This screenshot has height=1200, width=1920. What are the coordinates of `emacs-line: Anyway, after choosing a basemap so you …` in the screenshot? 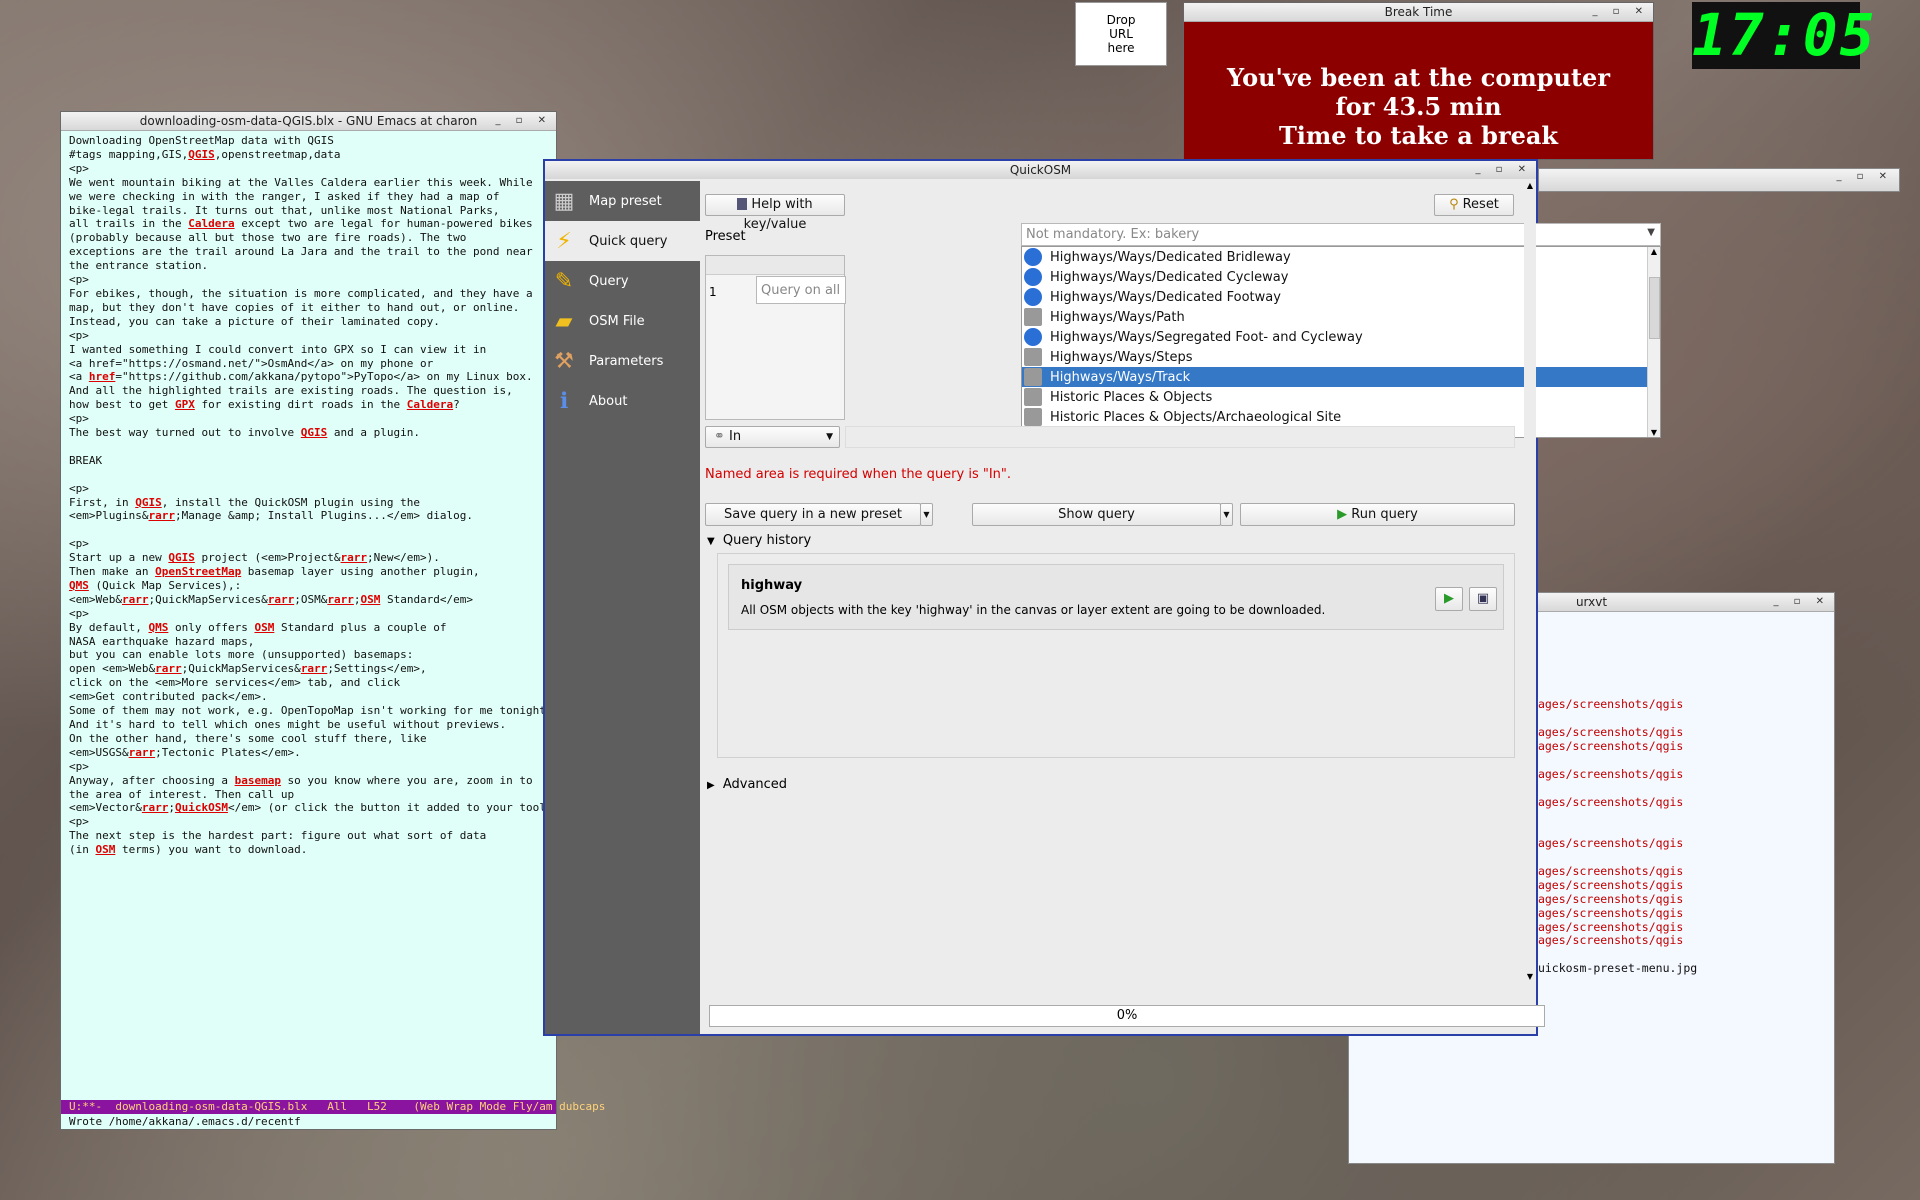 It's located at (309, 781).